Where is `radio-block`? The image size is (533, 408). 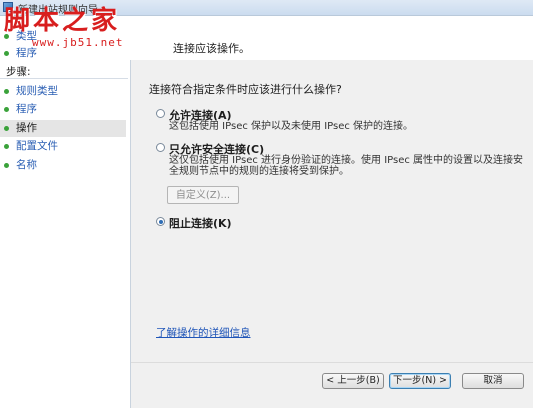 radio-block is located at coordinates (160, 221).